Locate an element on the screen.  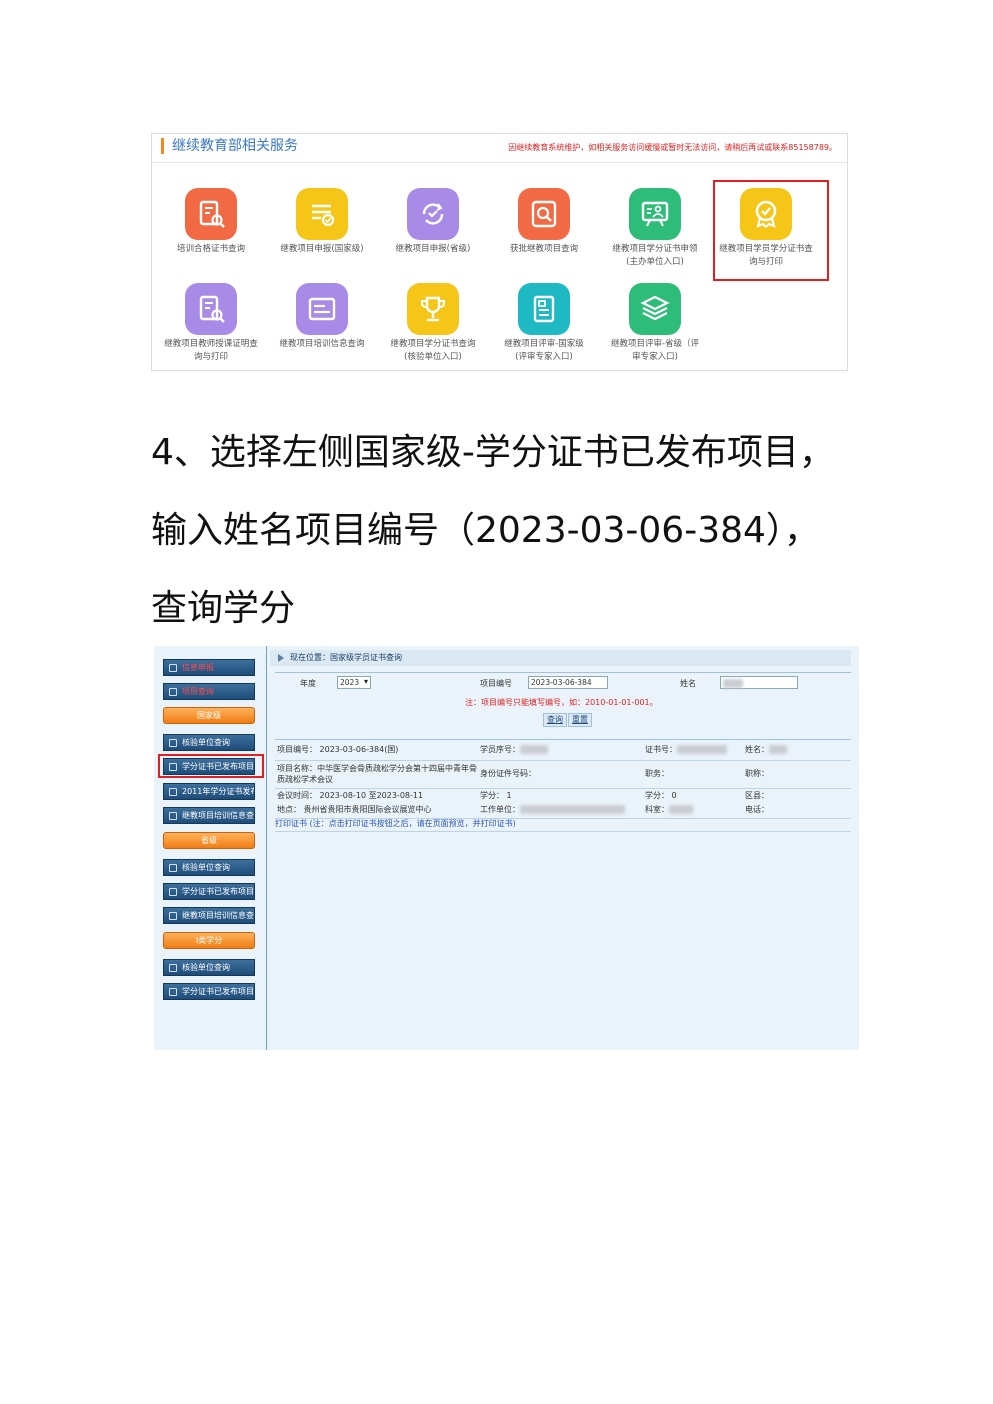
id-card-cell: 身份证件号码： is located at coordinates (508, 773).